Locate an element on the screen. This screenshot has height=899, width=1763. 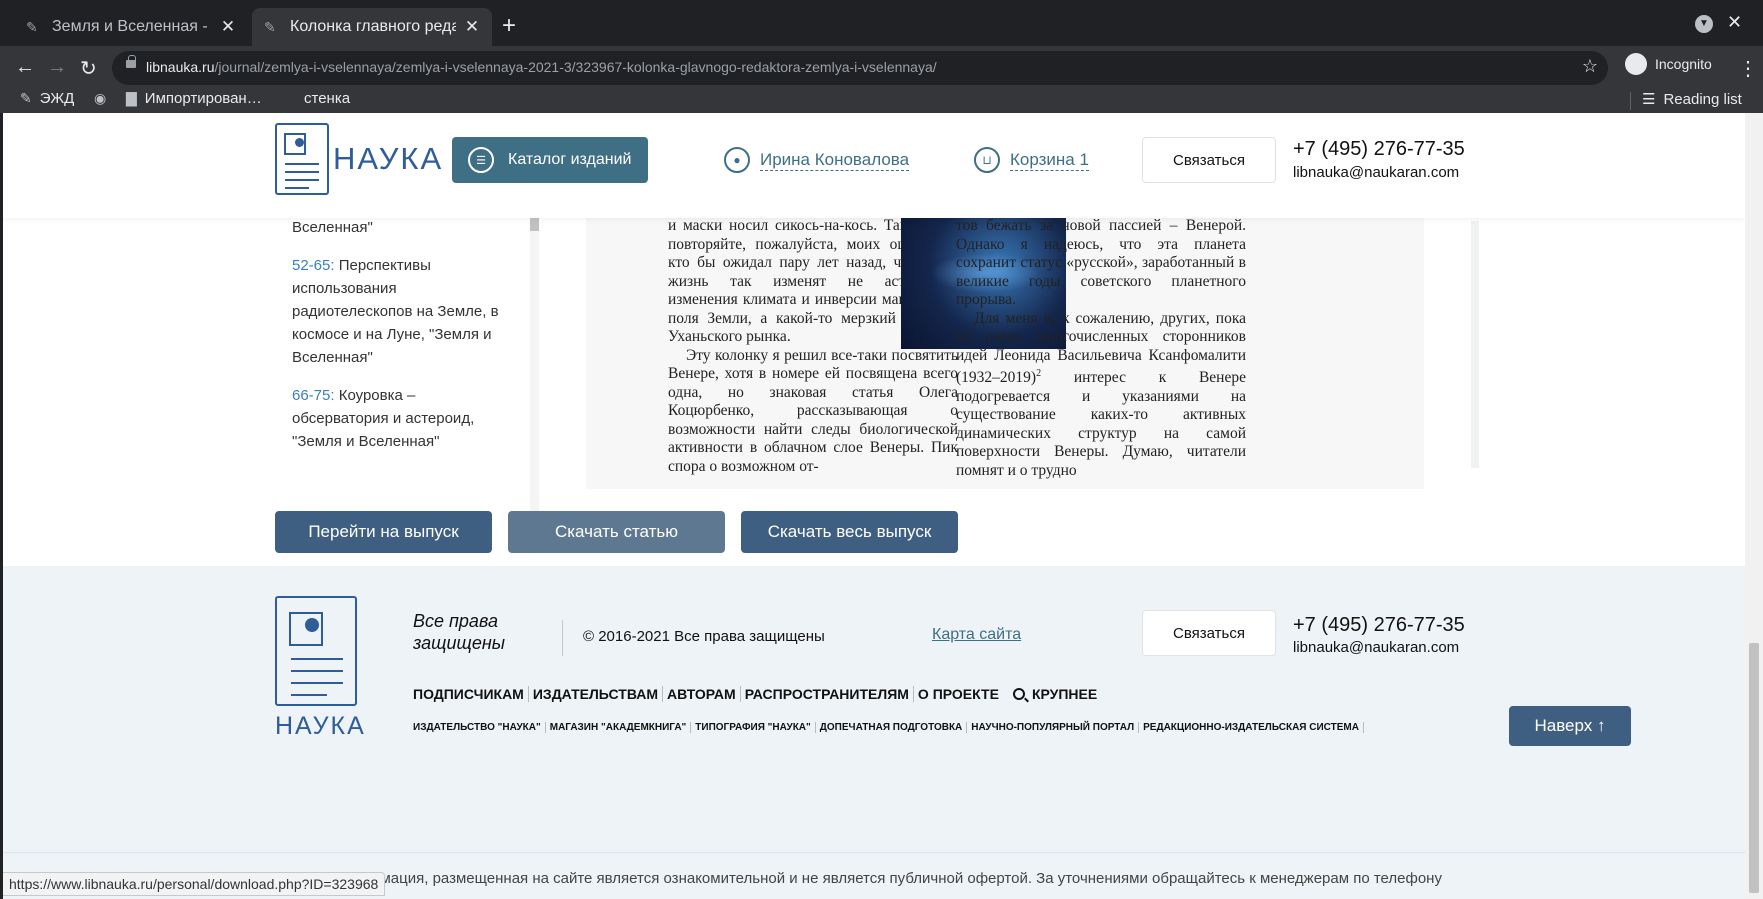
magnifier-icon is located at coordinates (1018, 694).